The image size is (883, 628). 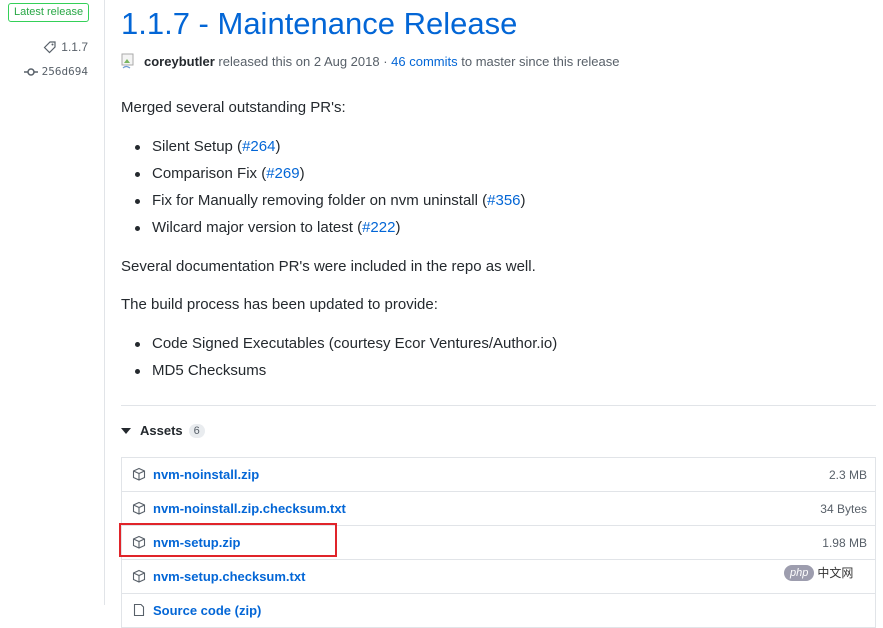 I want to click on section-divider, so click(x=498, y=405).